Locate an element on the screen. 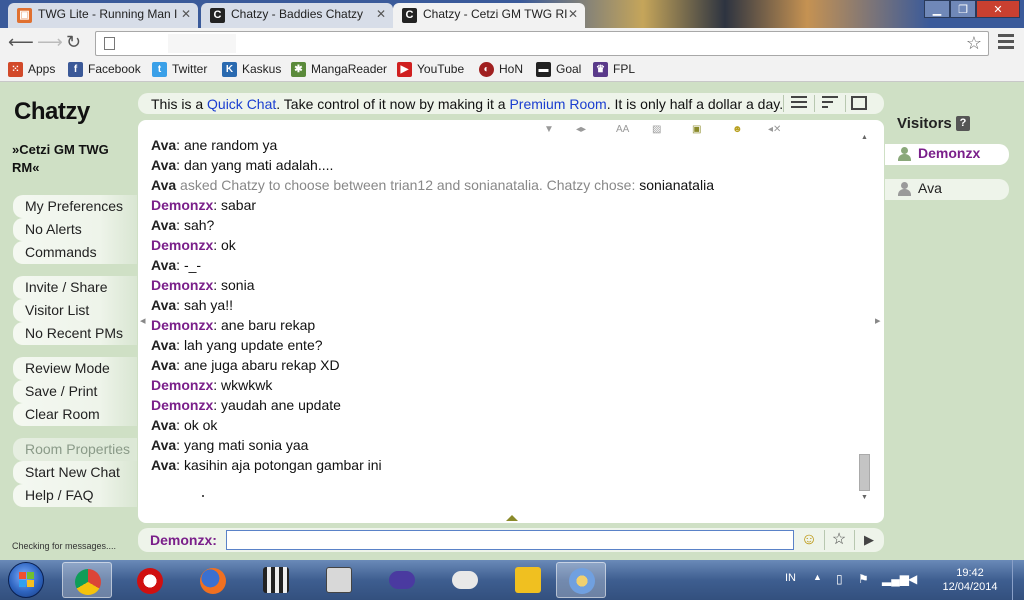  address-bar: ☆ is located at coordinates (542, 43).